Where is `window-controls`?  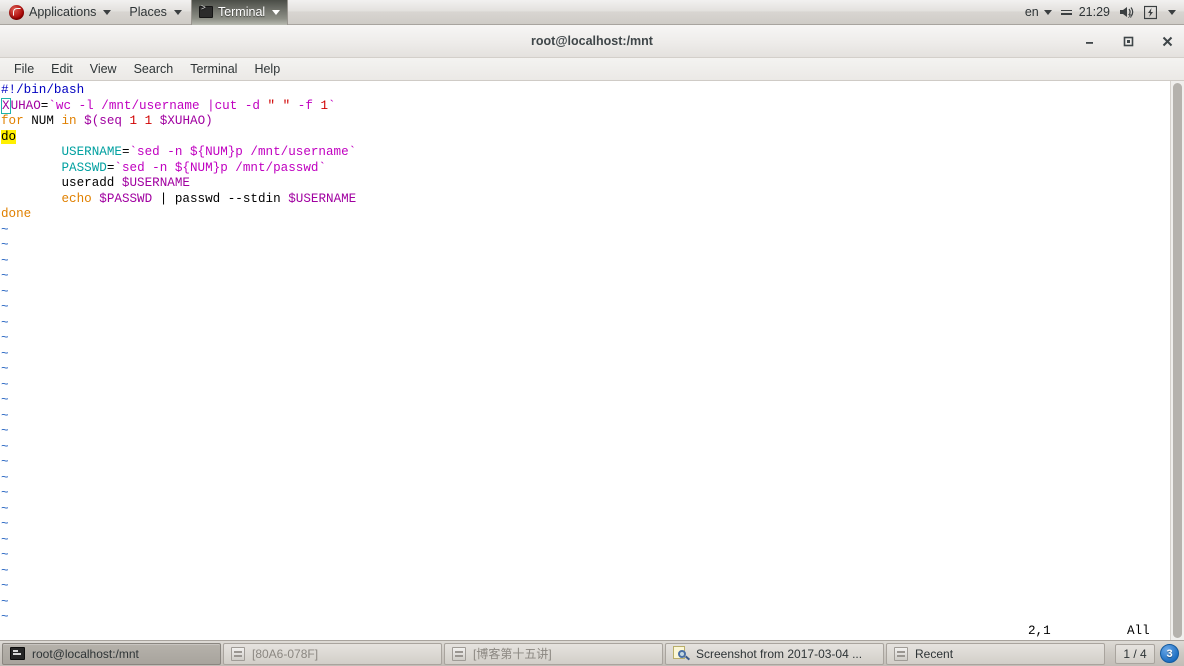
window-controls is located at coordinates (1128, 41).